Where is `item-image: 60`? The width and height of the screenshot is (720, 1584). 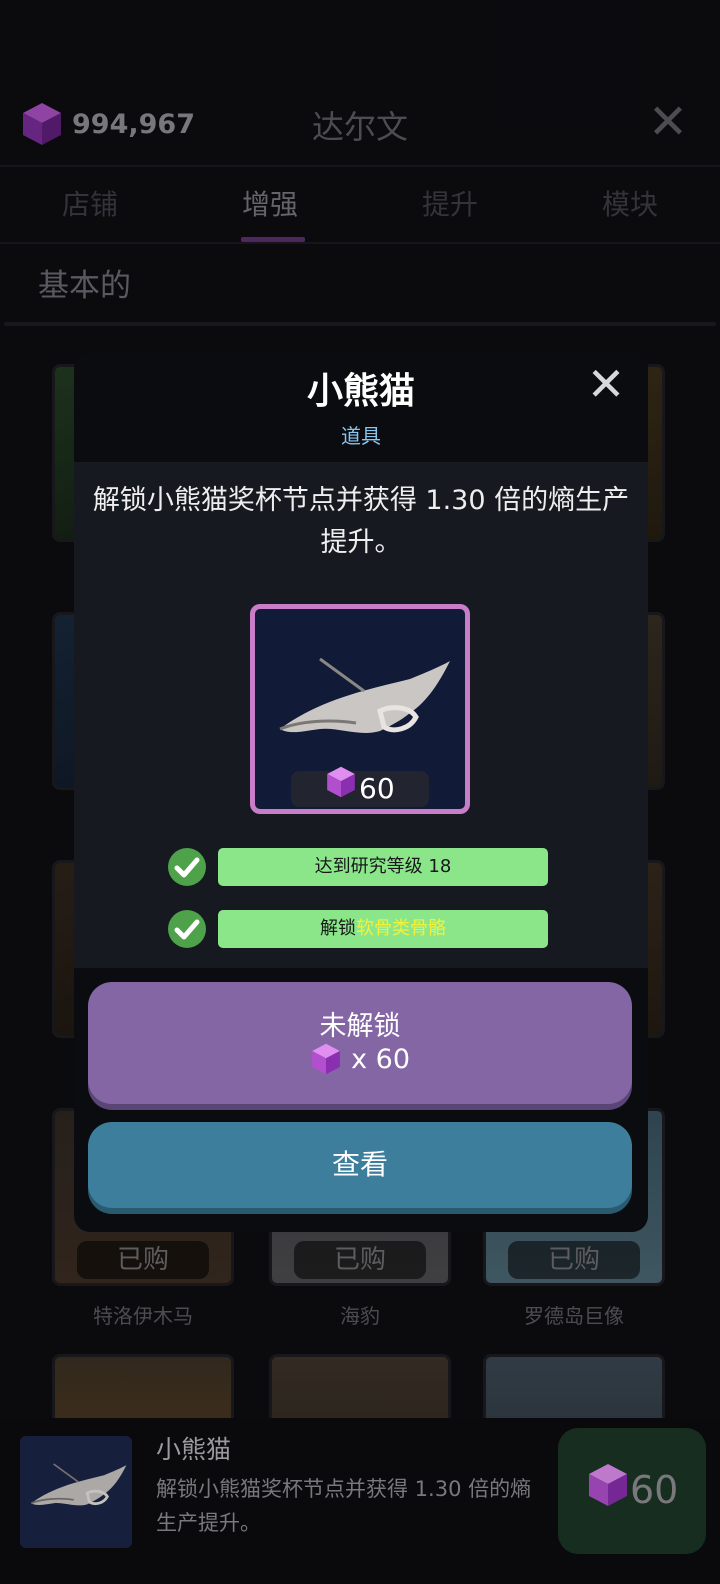 item-image: 60 is located at coordinates (360, 709).